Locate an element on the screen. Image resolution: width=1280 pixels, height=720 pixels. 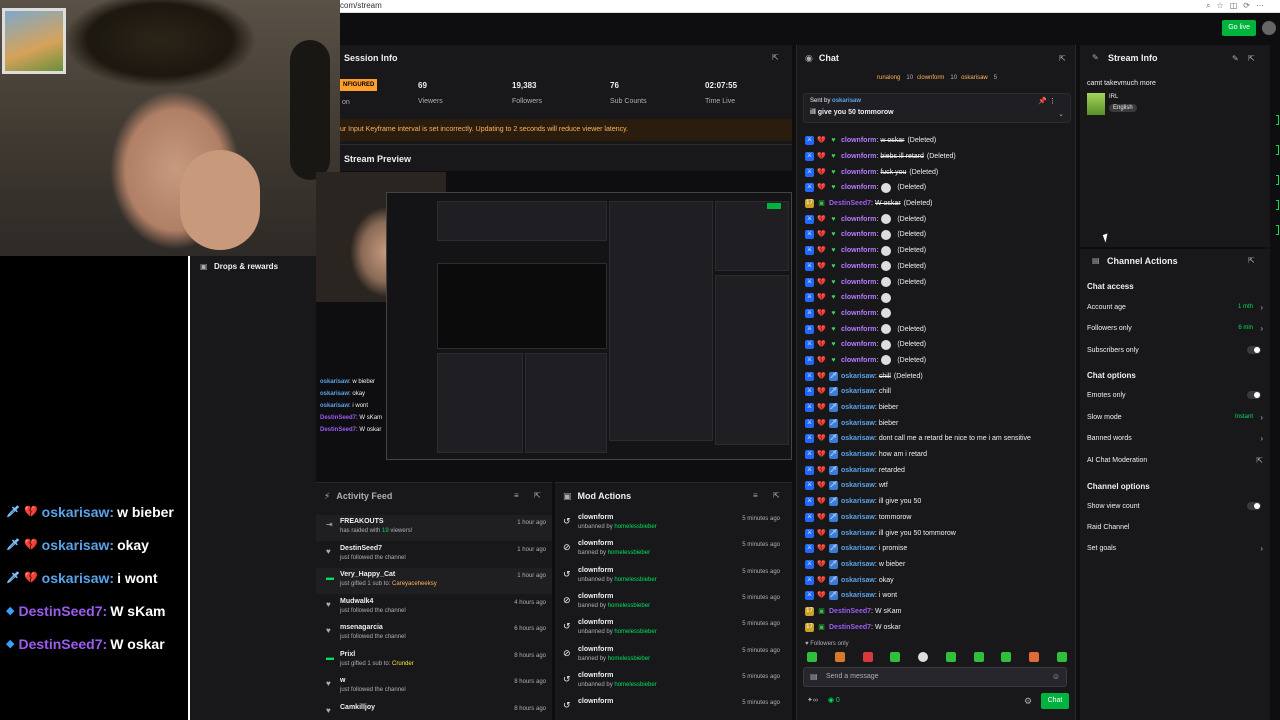
show-view-count-toggle is located at coordinates (1254, 506).